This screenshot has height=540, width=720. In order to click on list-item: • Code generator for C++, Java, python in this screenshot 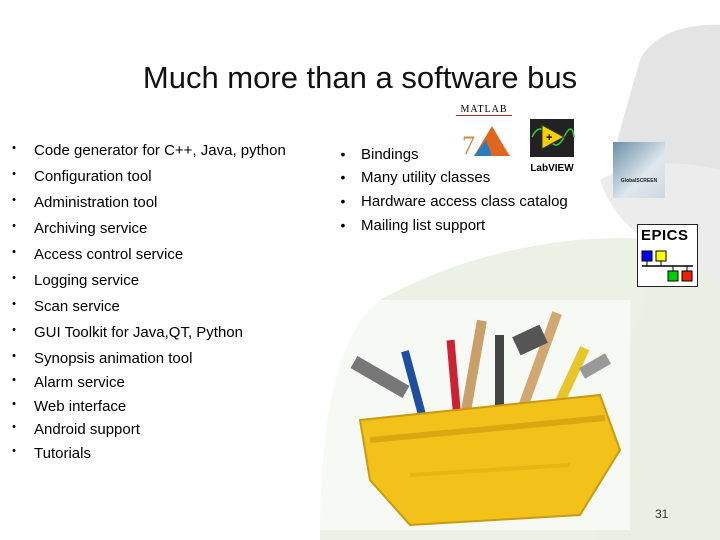, I will do `click(149, 150)`.